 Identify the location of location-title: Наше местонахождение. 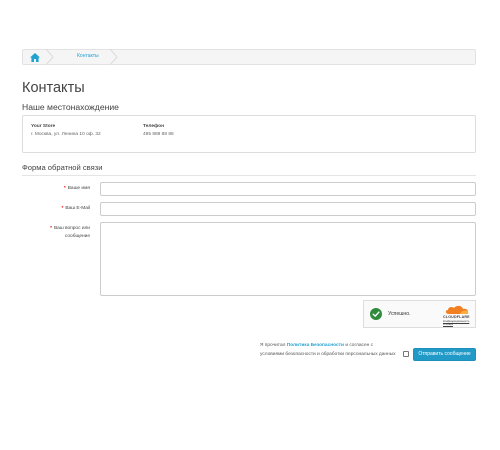
(70, 107).